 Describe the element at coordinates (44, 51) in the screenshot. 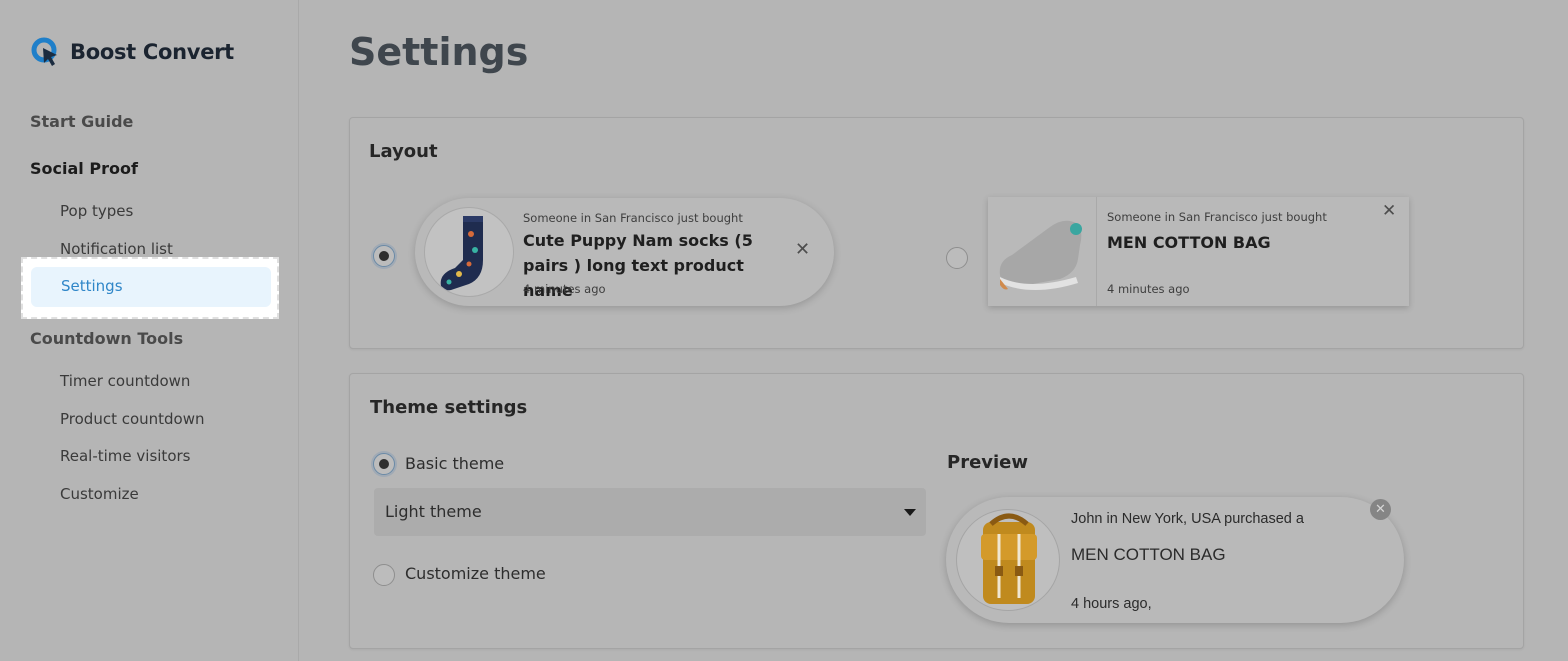

I see `logo-cursor-icon` at that location.